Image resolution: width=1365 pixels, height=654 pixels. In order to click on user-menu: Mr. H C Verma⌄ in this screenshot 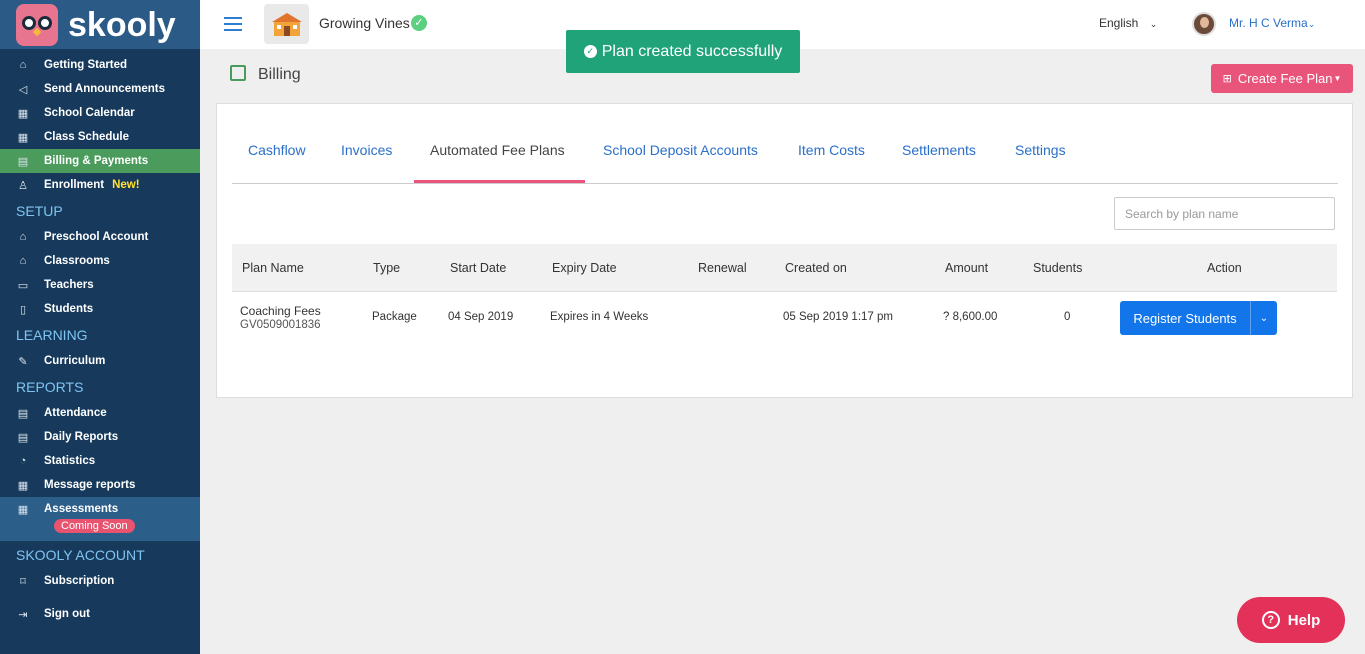, I will do `click(1272, 23)`.